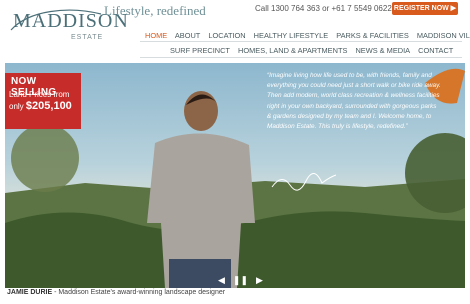 The height and width of the screenshot is (304, 470). Describe the element at coordinates (372, 35) in the screenshot. I see `nav-parks-facilities: PARKS & FACILITIES` at that location.